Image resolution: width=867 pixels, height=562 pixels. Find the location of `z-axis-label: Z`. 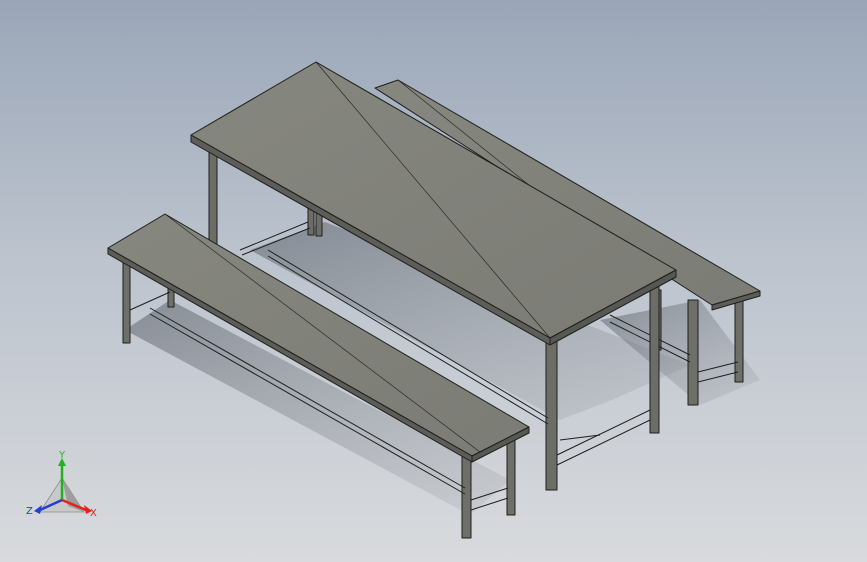

z-axis-label: Z is located at coordinates (29, 511).